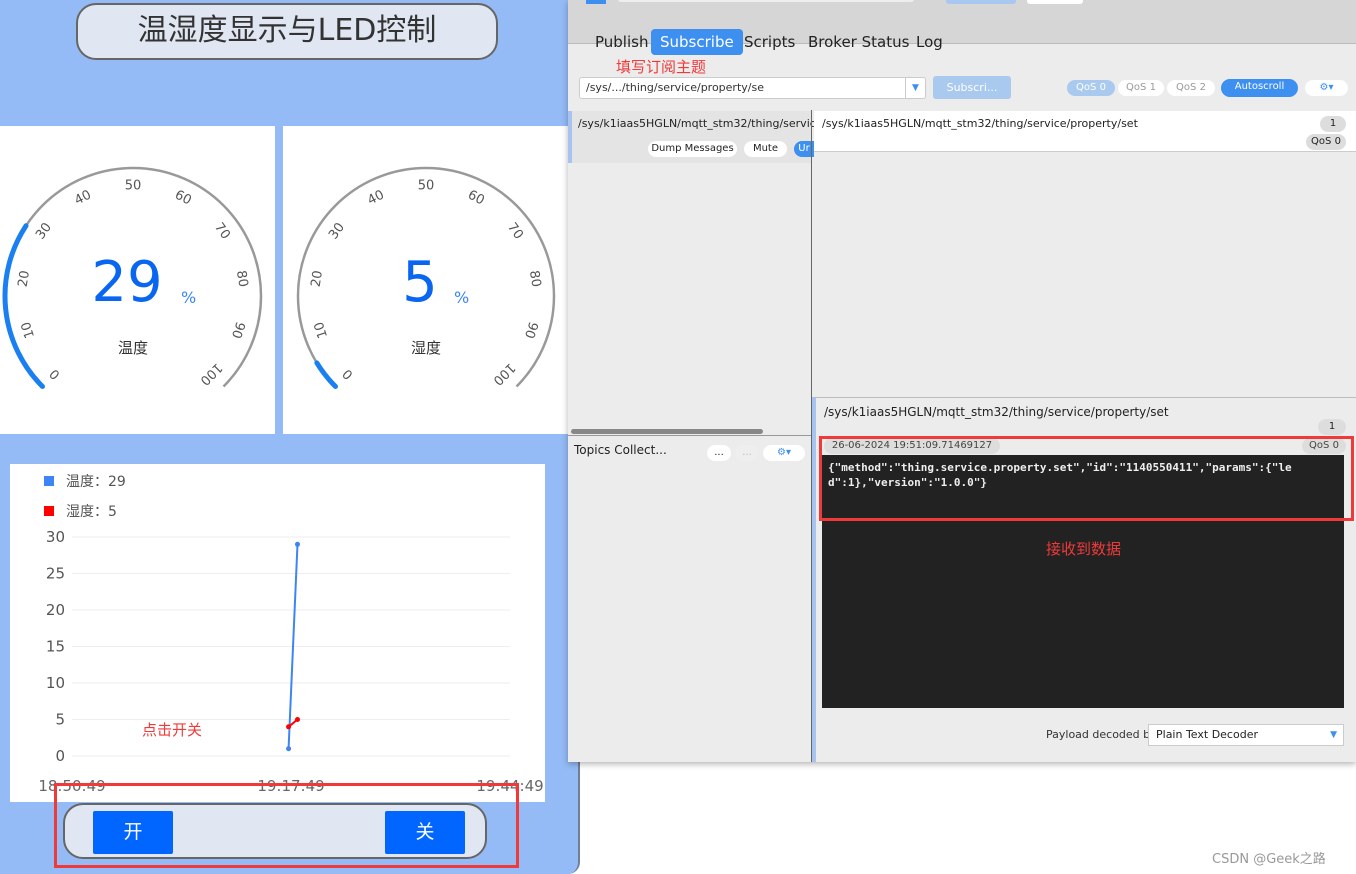 Image resolution: width=1356 pixels, height=874 pixels. I want to click on humidity-gauge: 0 10 20 30 40 50 60 70 80 90100 5 % 湿度, so click(426, 278).